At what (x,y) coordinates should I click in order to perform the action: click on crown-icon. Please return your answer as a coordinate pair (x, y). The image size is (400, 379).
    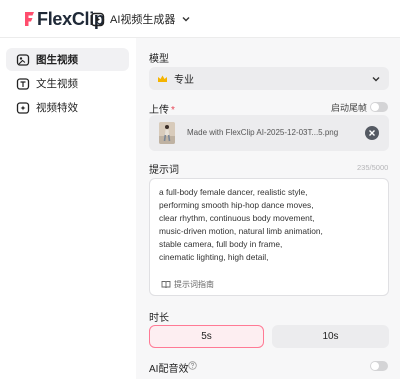
    Looking at the image, I should click on (162, 78).